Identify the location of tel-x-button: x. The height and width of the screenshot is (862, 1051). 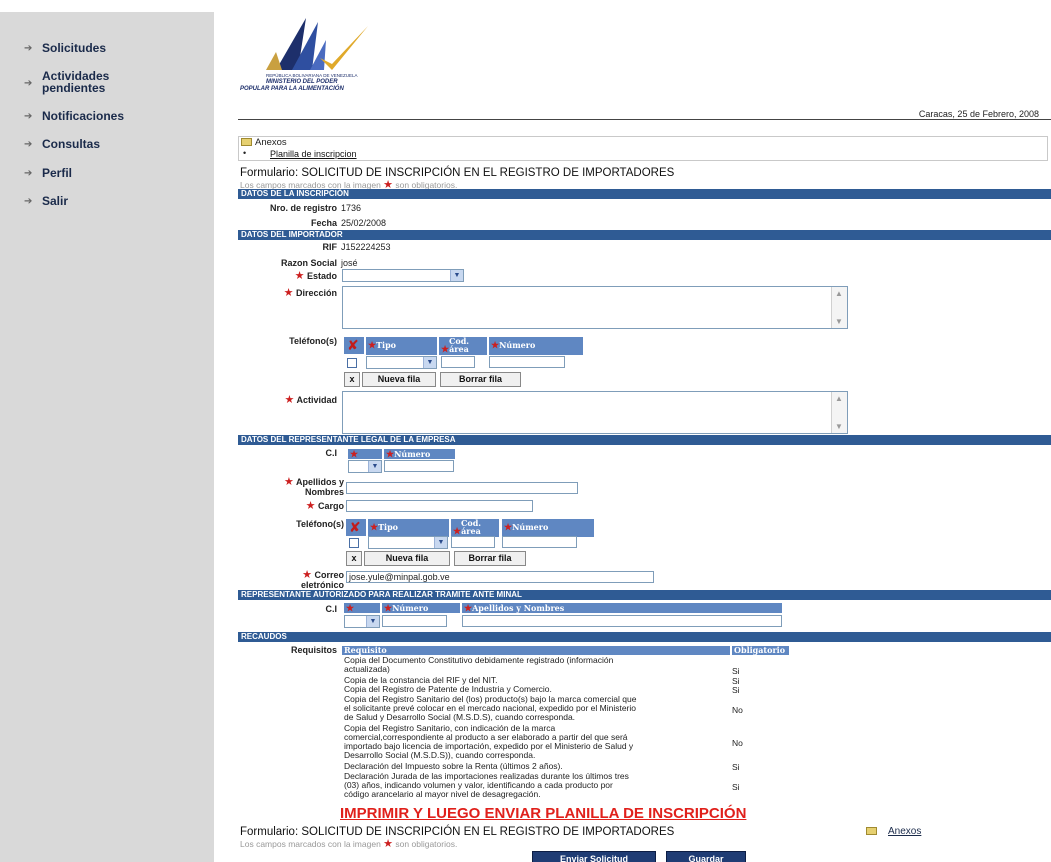
(352, 379).